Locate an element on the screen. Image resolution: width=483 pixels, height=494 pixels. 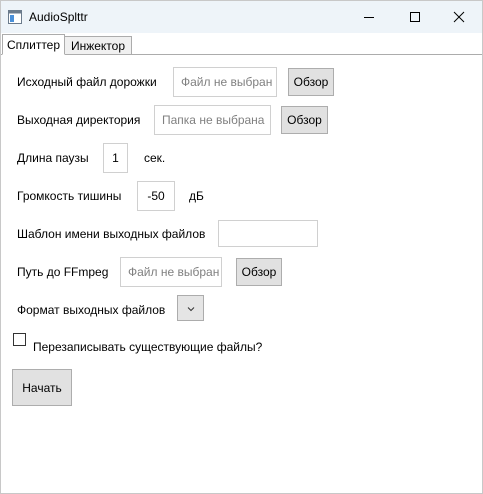
ffmpeg-path-input: Файл не выбран is located at coordinates (171, 272).